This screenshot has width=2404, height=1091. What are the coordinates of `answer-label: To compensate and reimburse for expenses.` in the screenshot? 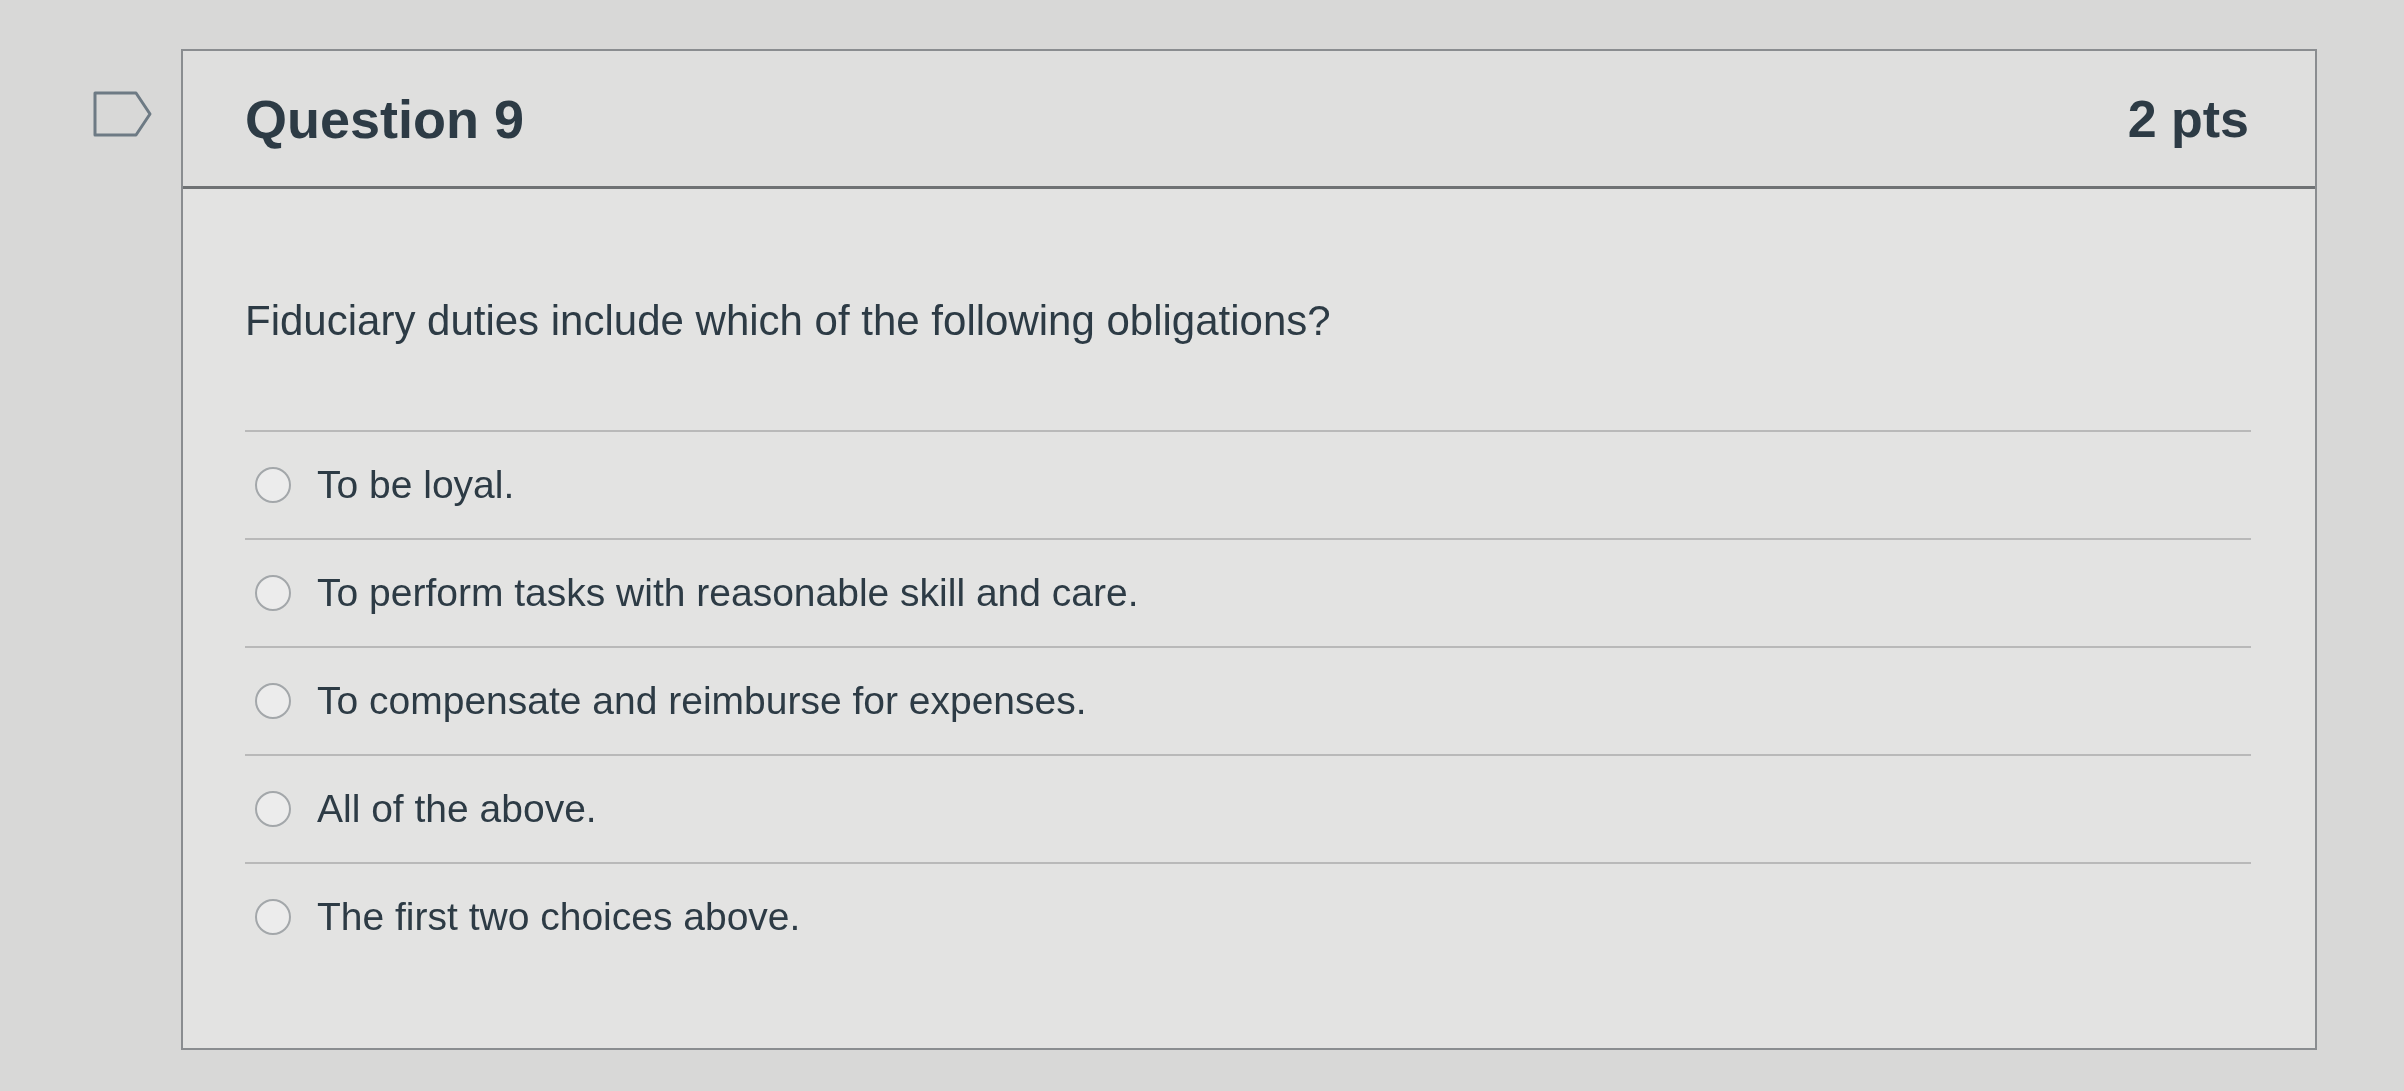 It's located at (702, 701).